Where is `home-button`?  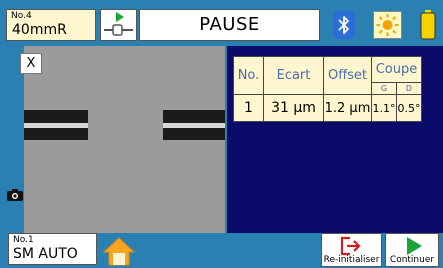 home-button is located at coordinates (119, 251).